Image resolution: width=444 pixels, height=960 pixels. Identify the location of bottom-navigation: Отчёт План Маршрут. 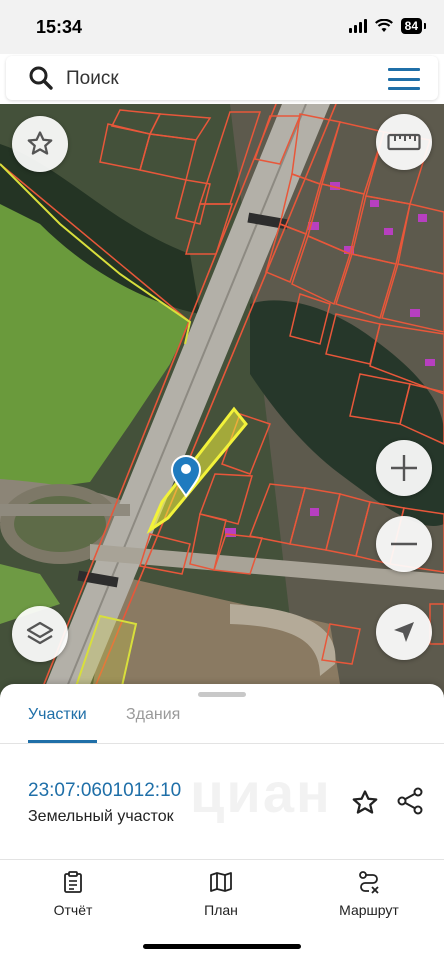
(222, 893).